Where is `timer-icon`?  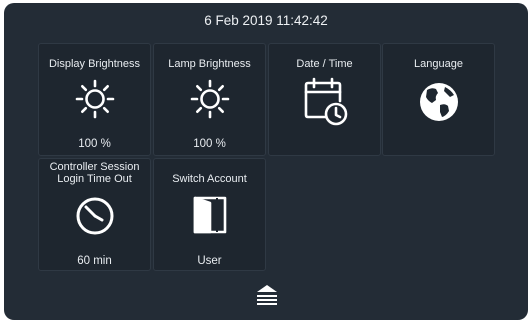
timer-icon is located at coordinates (95, 216).